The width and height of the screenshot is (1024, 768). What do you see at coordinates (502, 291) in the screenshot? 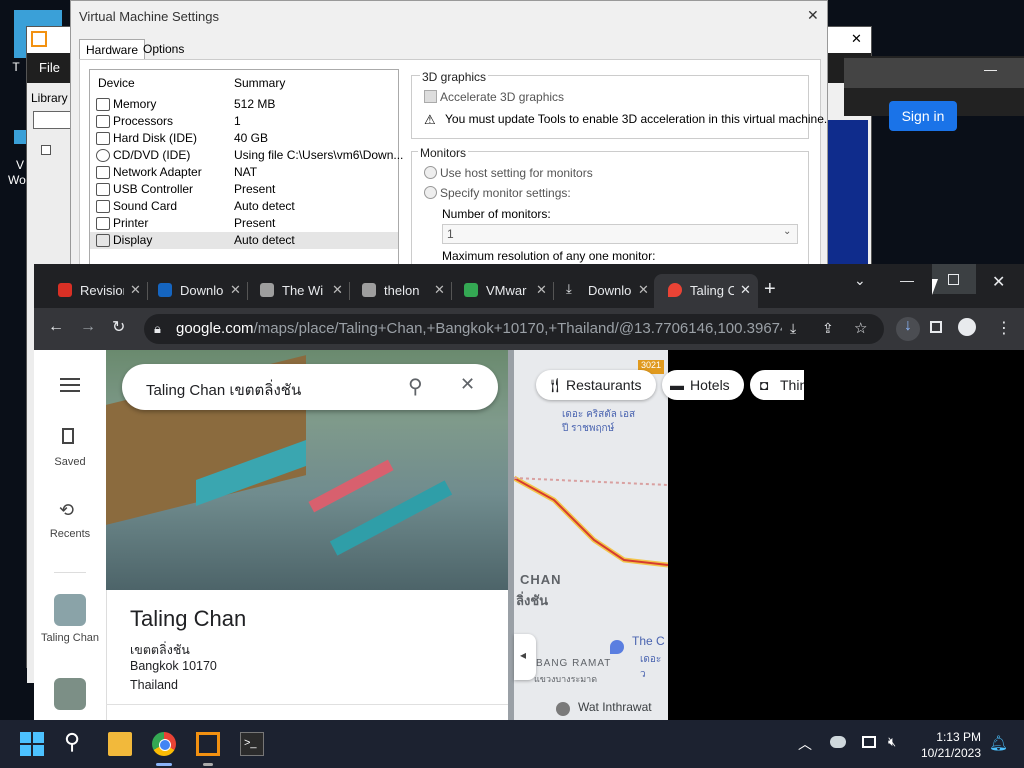
I see `browser-tab: VMwar ✕` at bounding box center [502, 291].